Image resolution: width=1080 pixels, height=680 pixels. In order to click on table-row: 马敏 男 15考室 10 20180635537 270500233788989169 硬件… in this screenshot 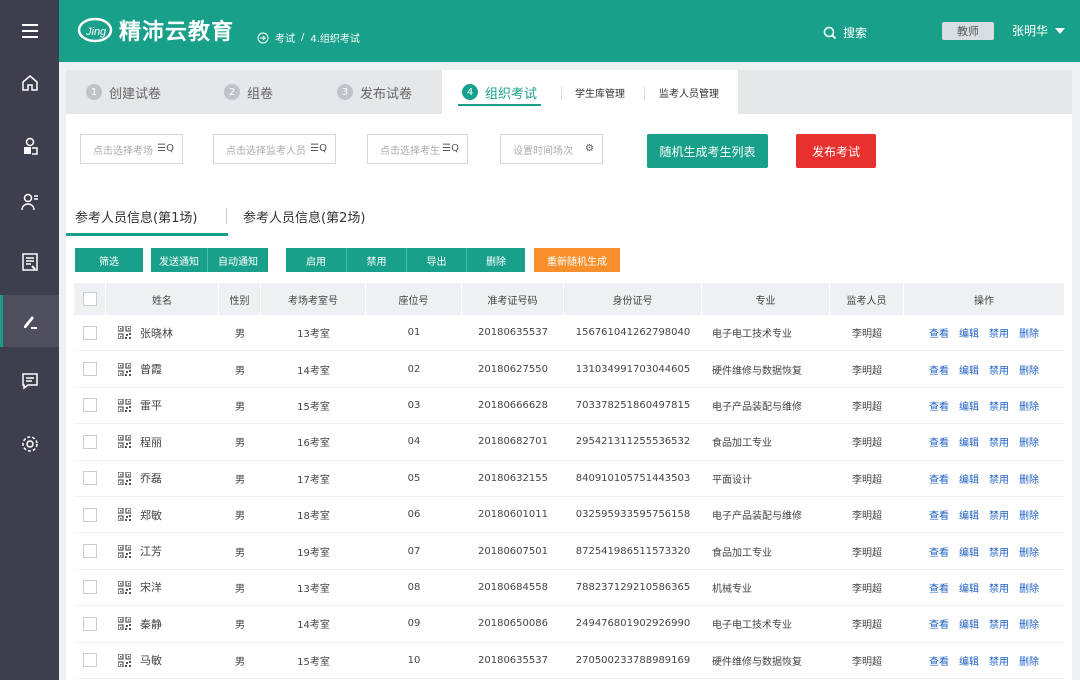, I will do `click(569, 661)`.